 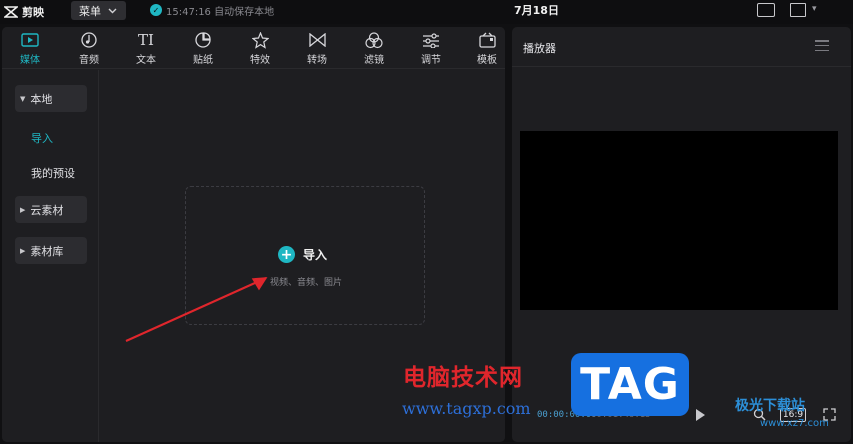 I want to click on sidebar-item-label: 导入, so click(x=42, y=138).